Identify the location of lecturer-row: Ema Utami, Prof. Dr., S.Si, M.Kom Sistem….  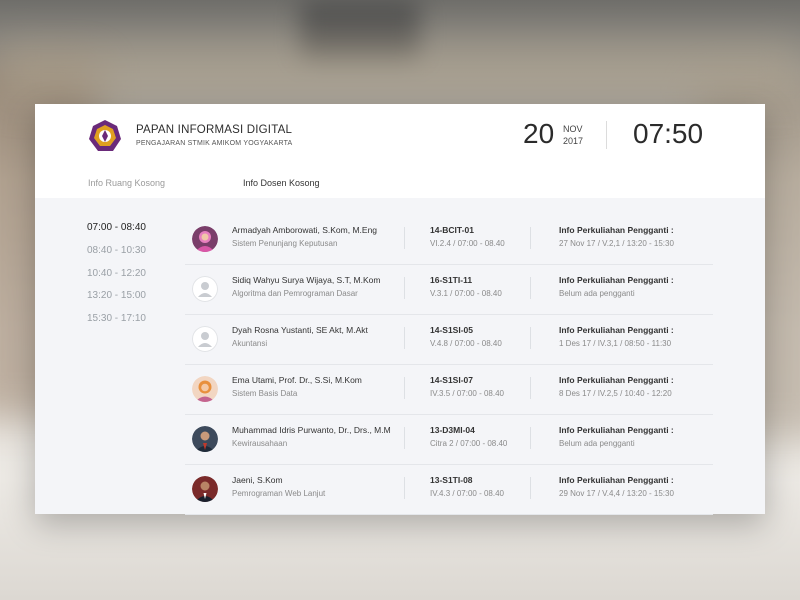
(449, 390).